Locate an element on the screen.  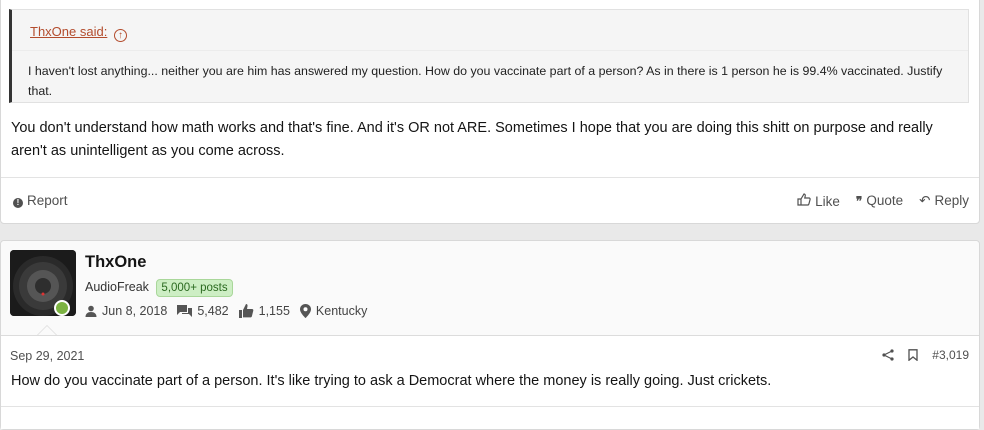
speech-pointer is located at coordinates (47, 330).